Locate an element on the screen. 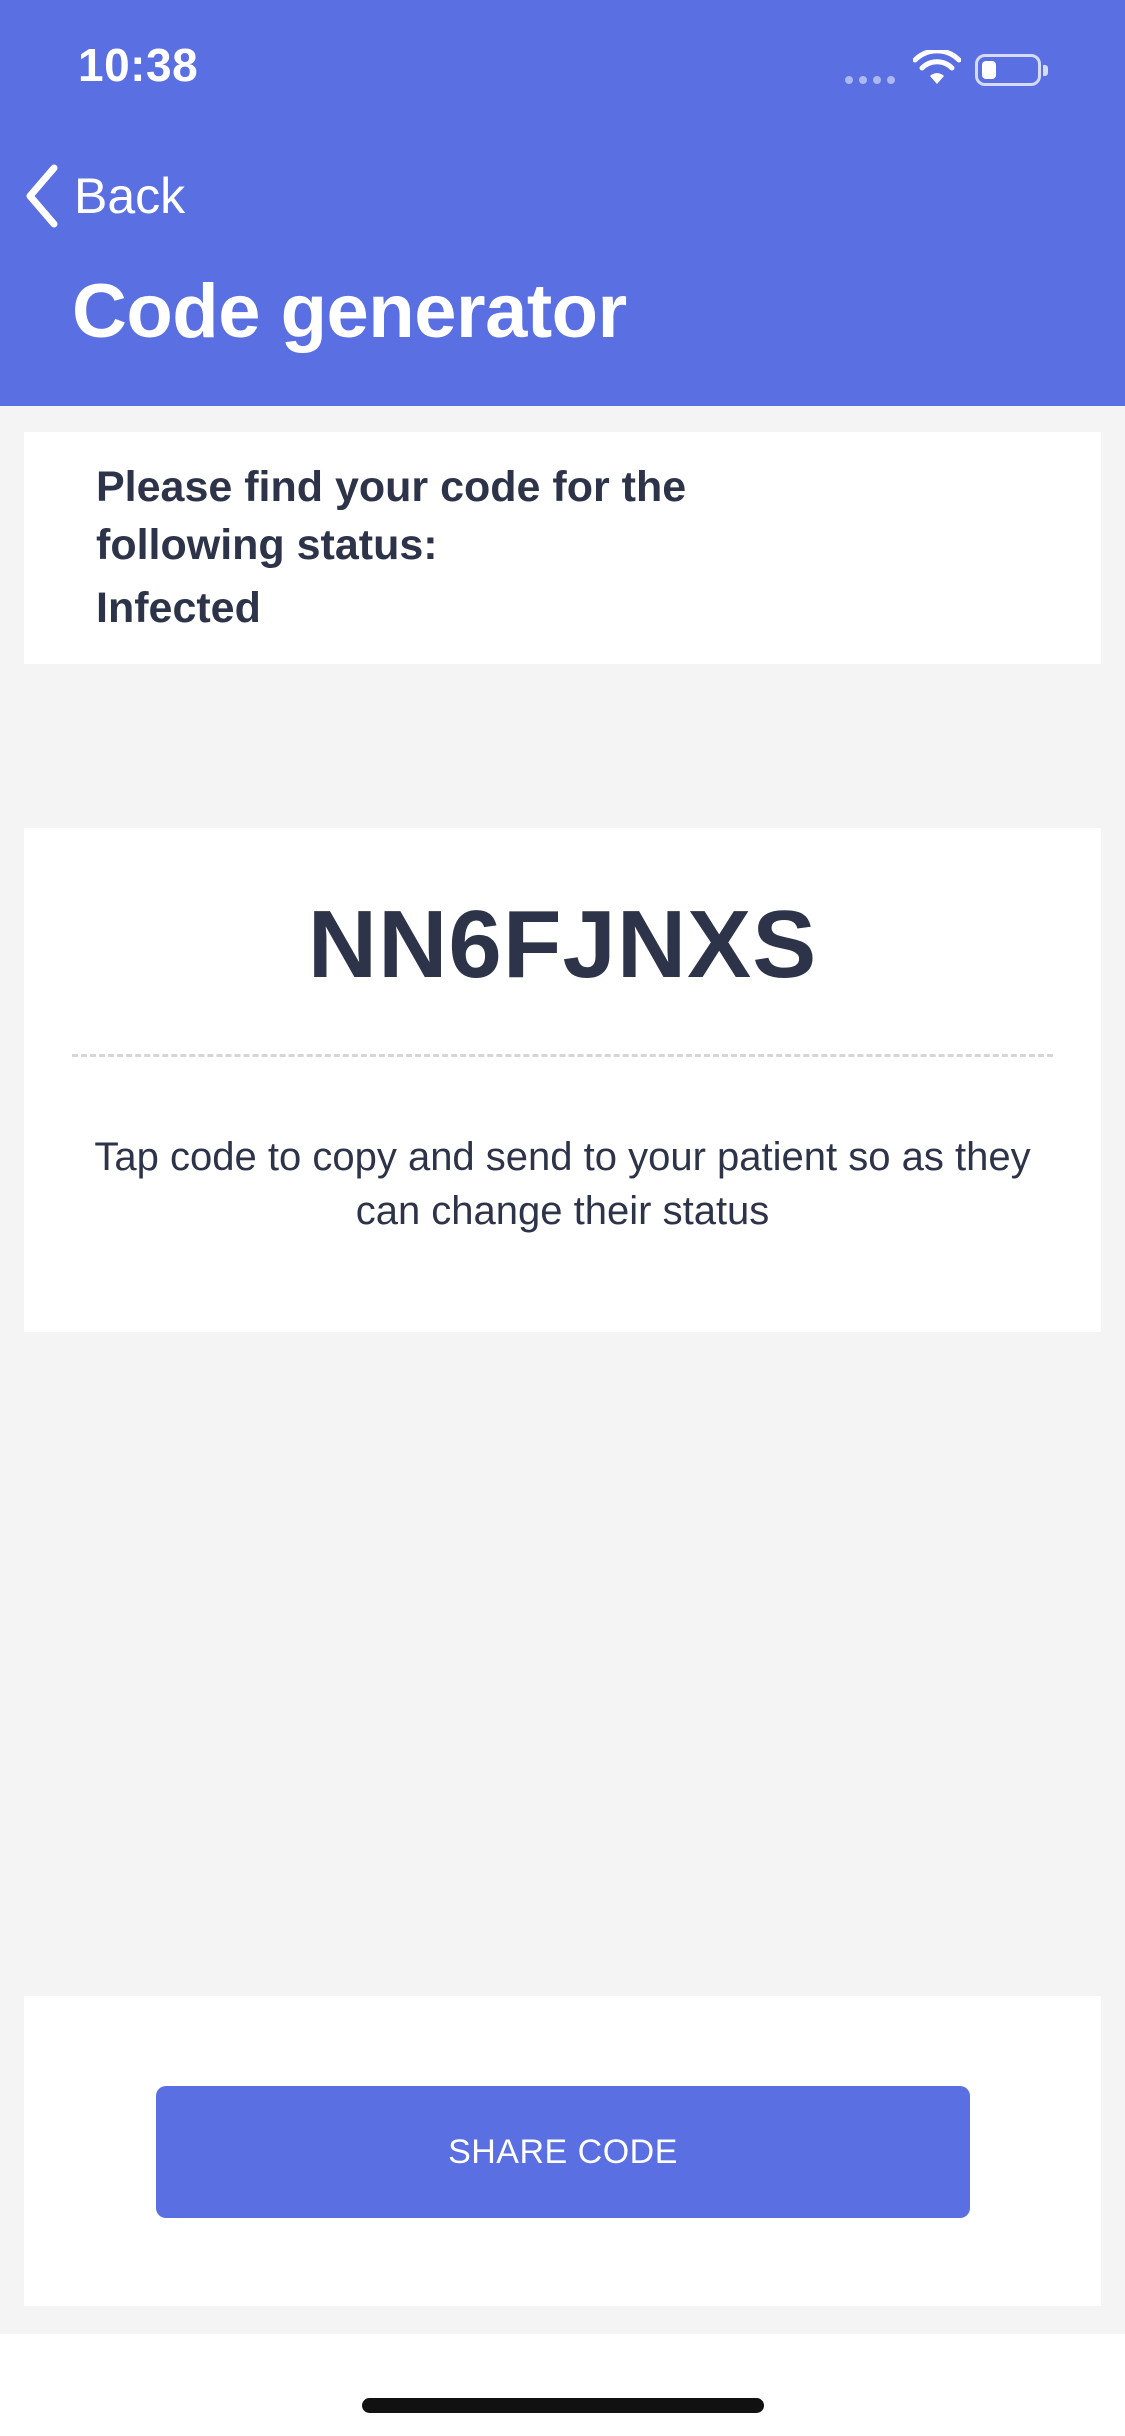 The height and width of the screenshot is (2436, 1125). home-indicator is located at coordinates (563, 2405).